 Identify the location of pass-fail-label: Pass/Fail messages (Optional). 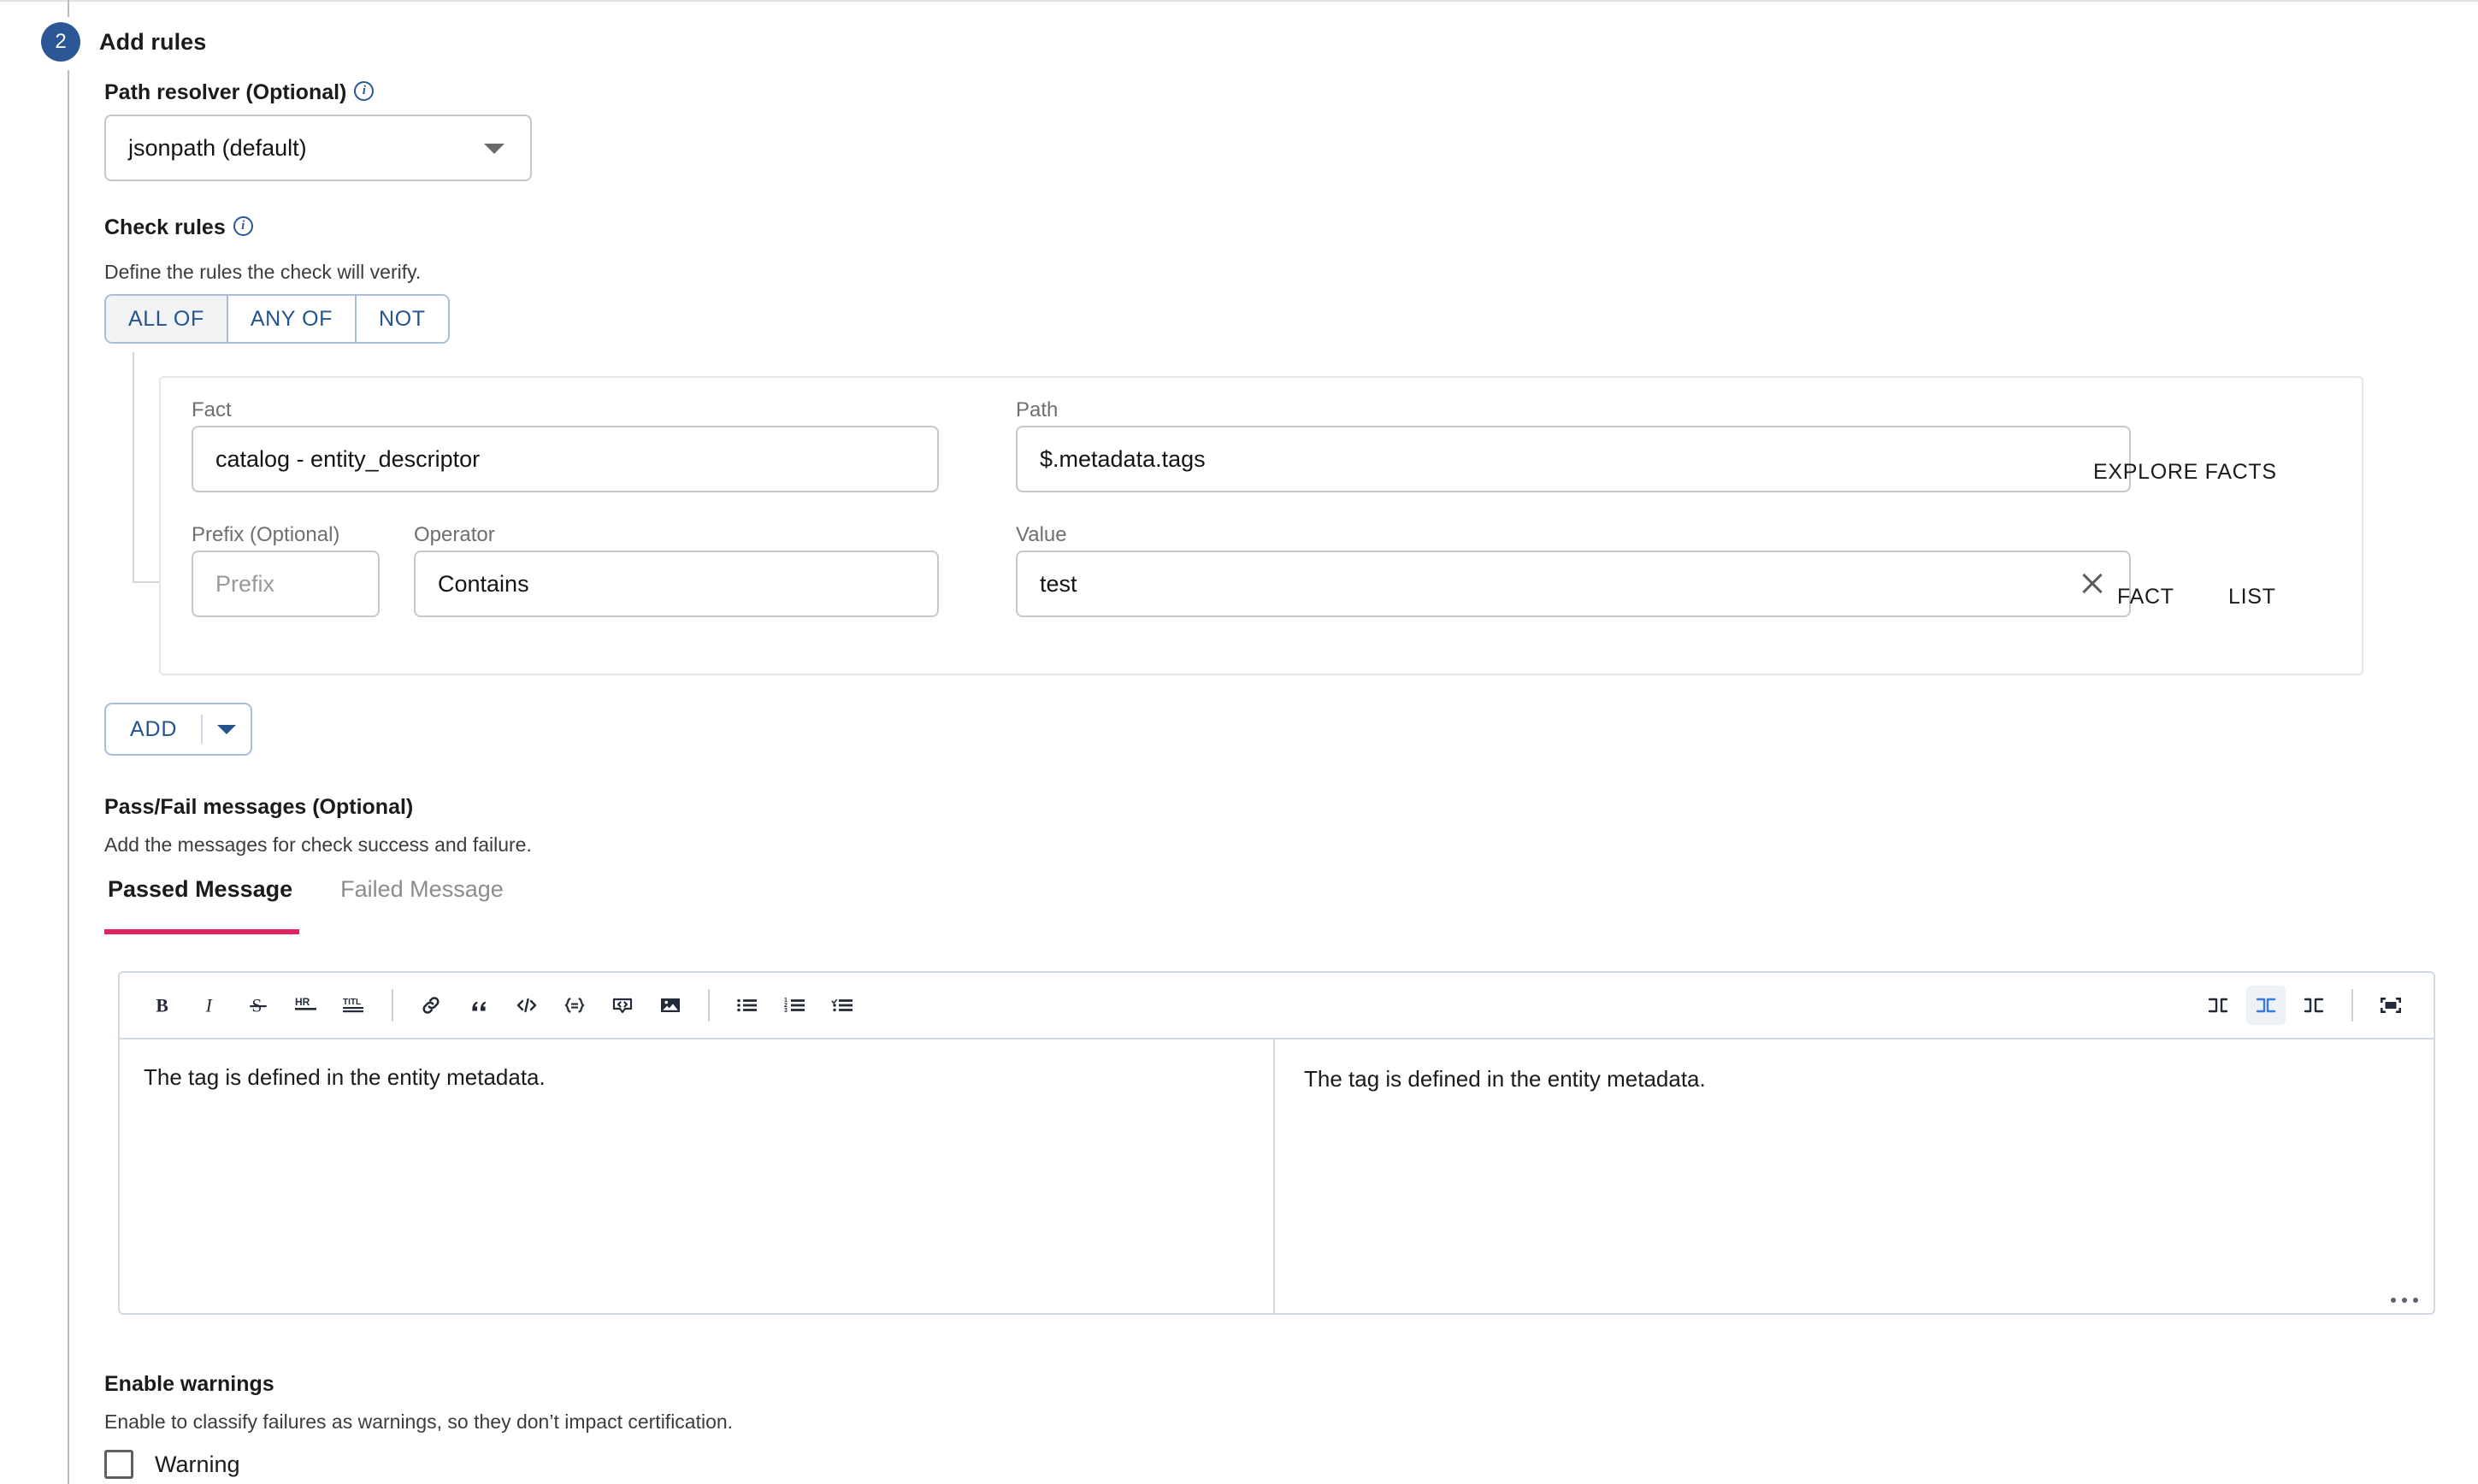
(259, 807).